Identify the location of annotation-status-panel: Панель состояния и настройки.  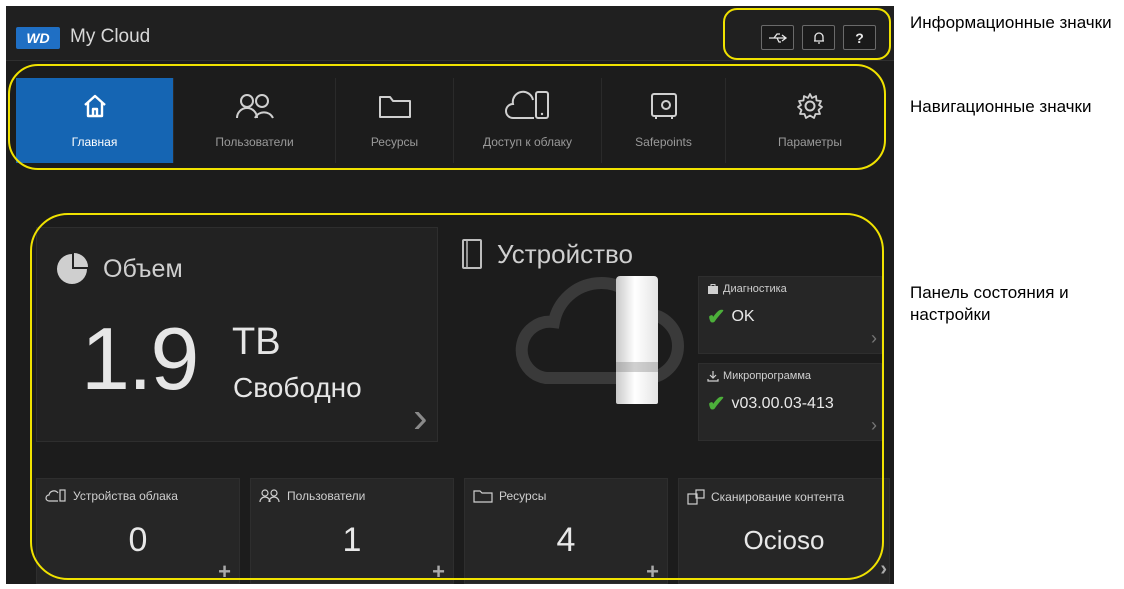
(989, 303).